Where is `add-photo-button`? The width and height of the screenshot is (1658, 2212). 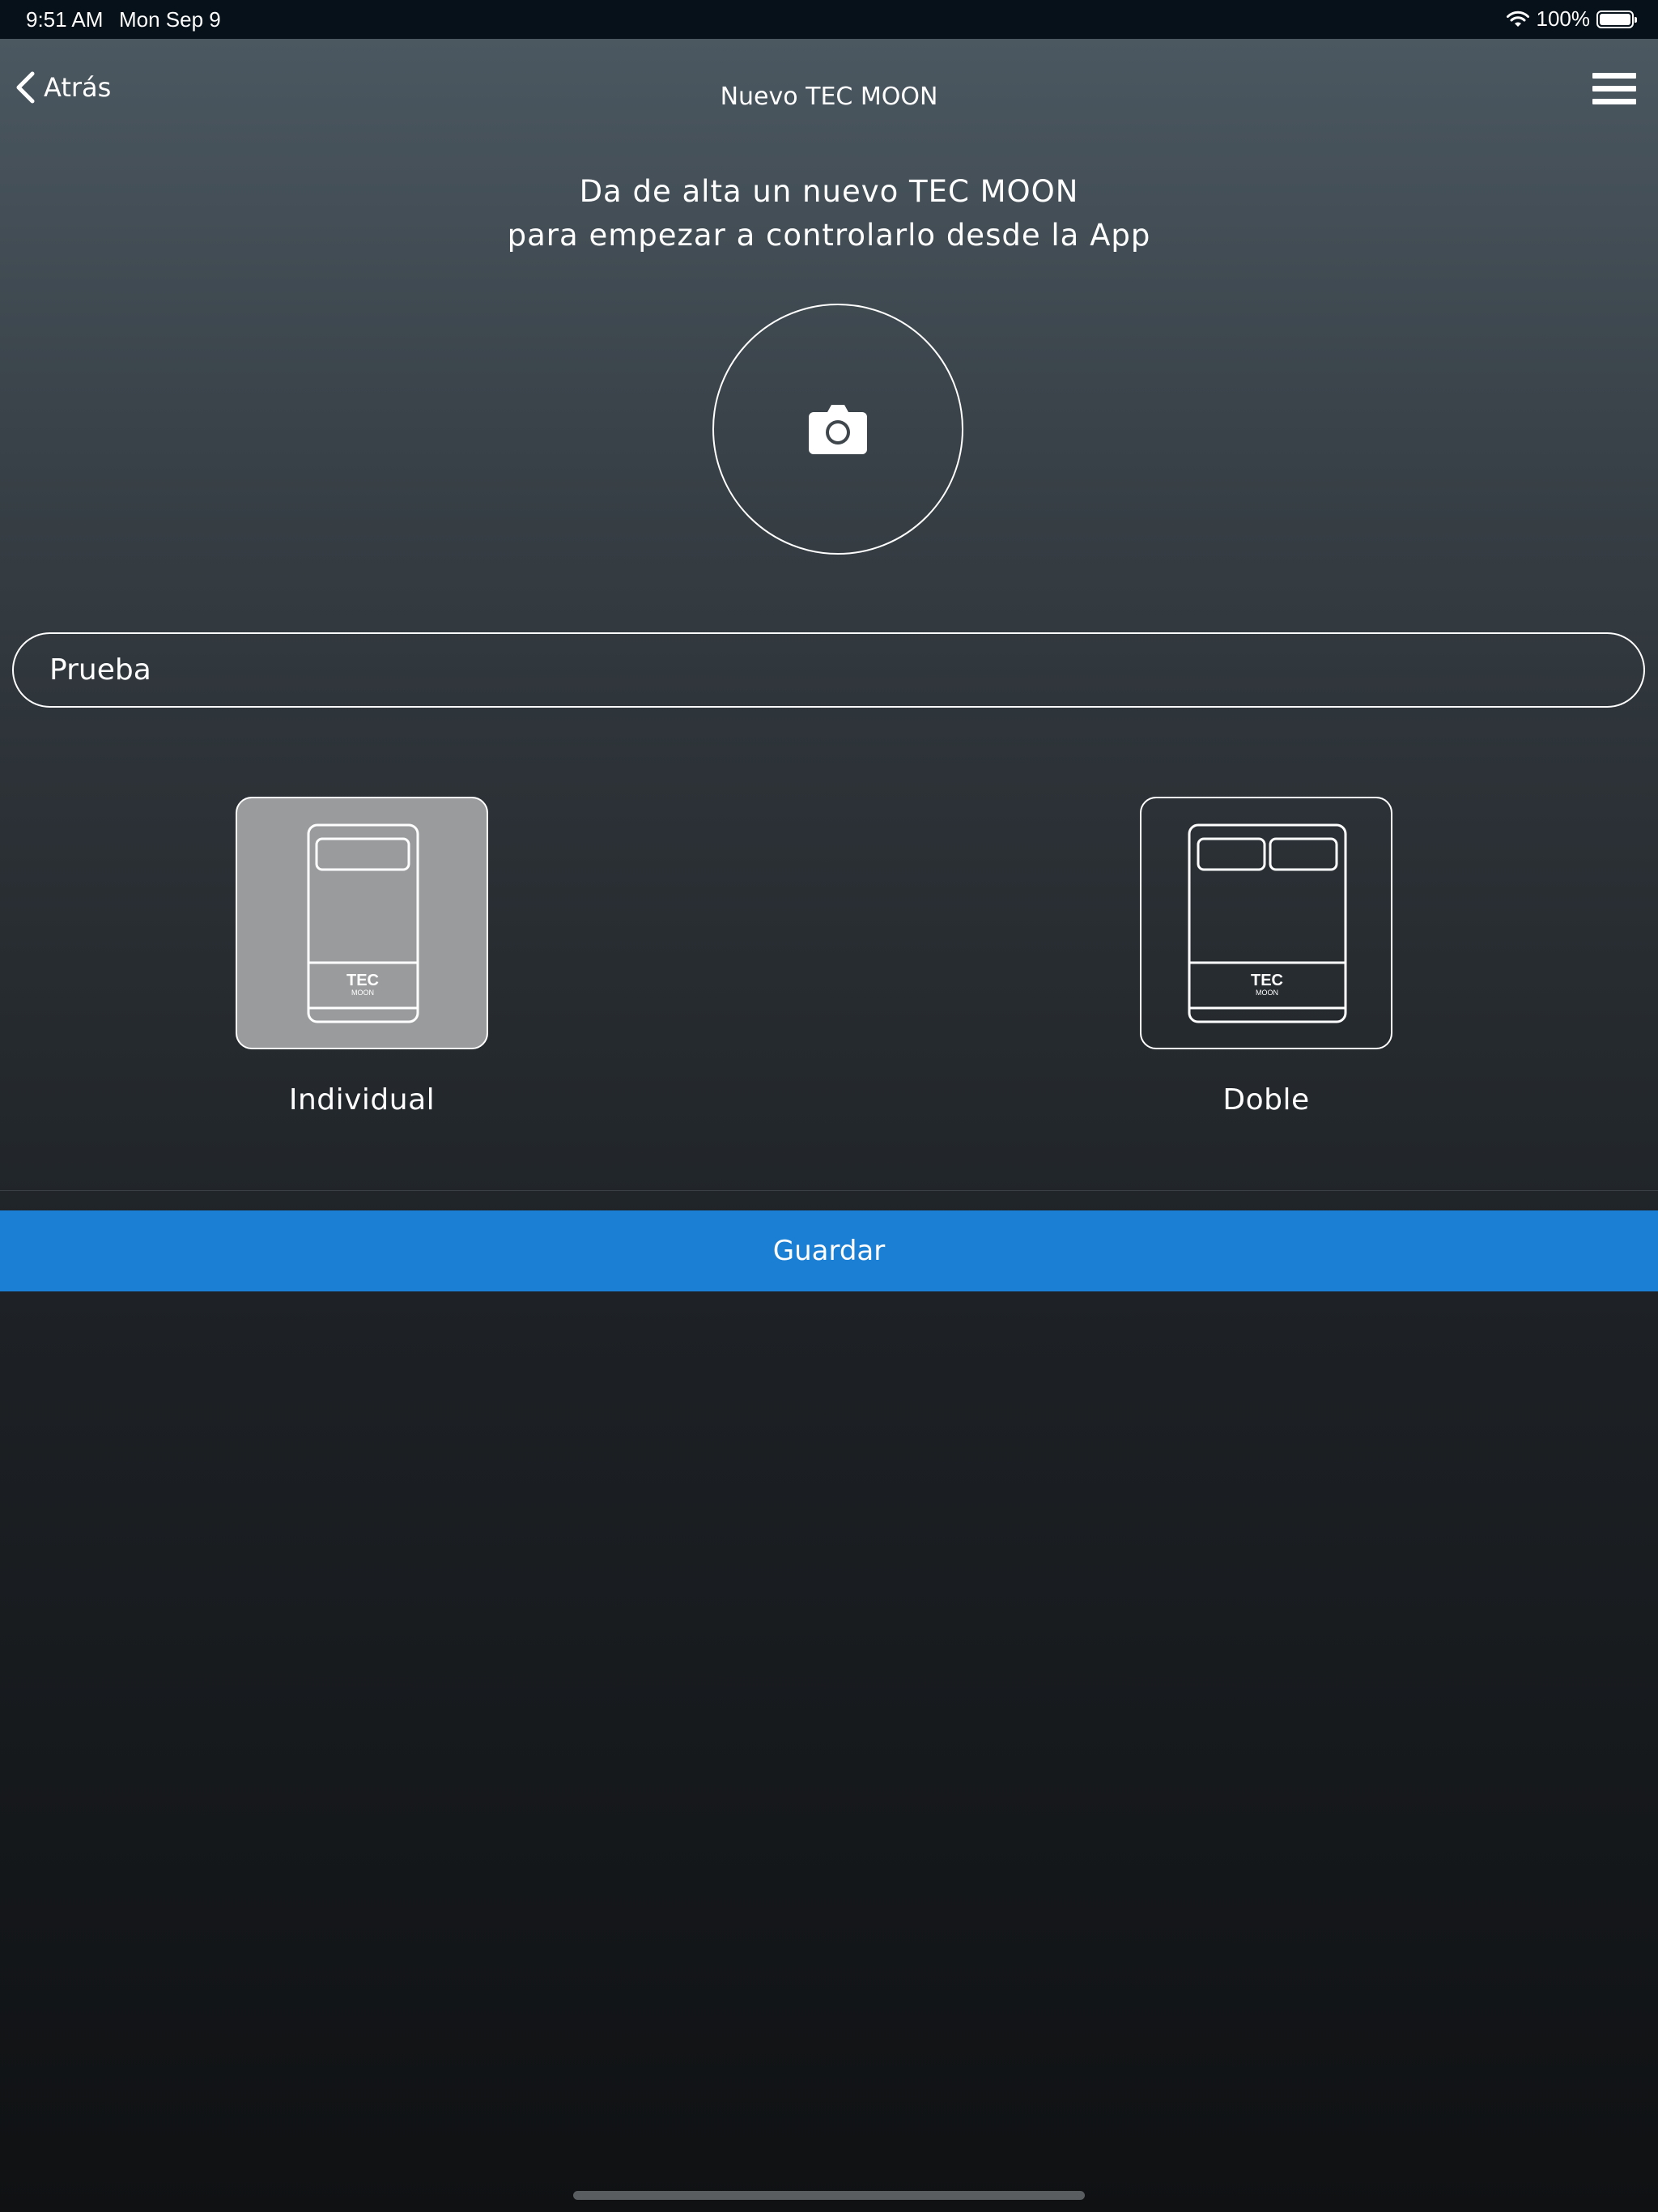 add-photo-button is located at coordinates (837, 430).